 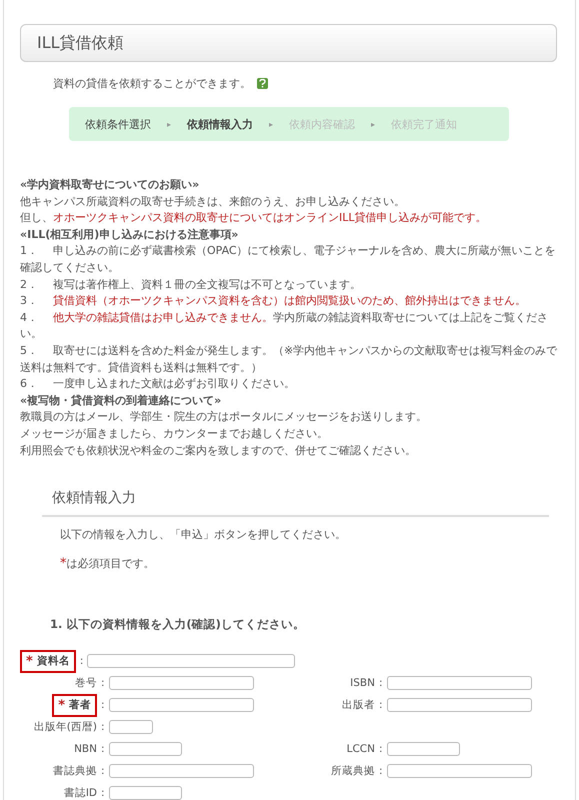 I want to click on notice-item: 3． 貸借資料（オホーツクキャンパス資料を含む）は館内閲覧扱いのため、館外持出はできません。, so click(x=273, y=301).